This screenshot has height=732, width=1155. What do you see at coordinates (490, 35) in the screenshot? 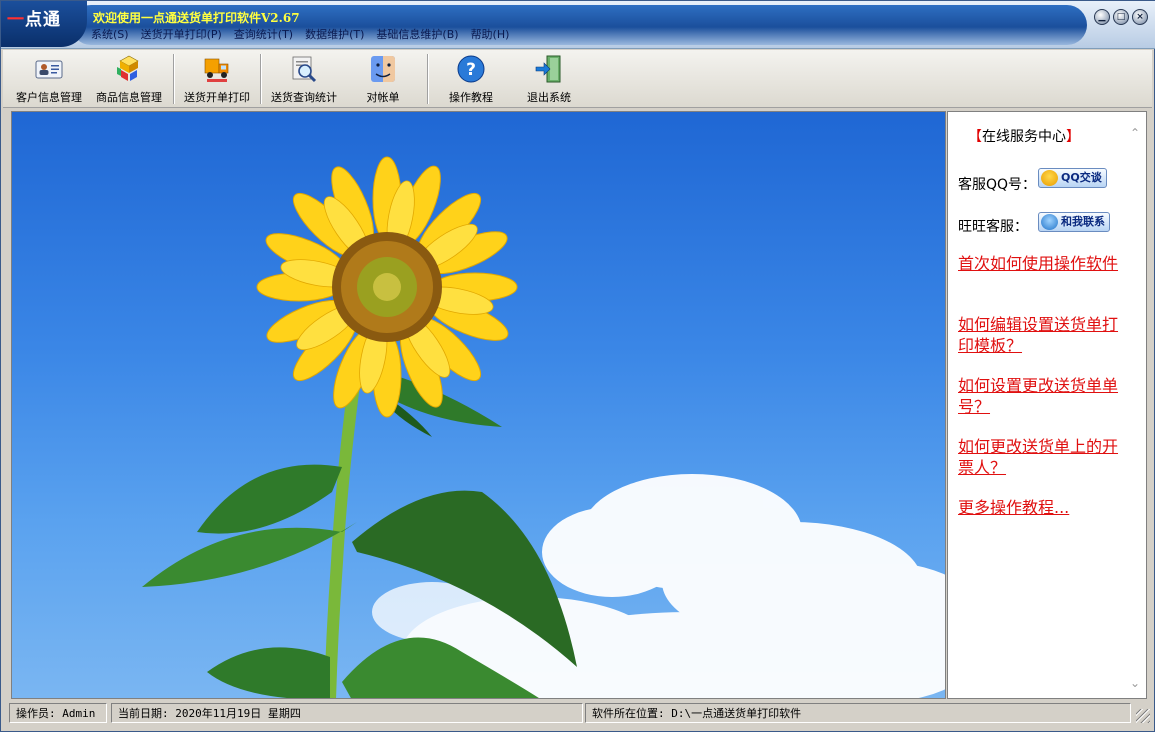
I see `menu-help: 帮助(H)` at bounding box center [490, 35].